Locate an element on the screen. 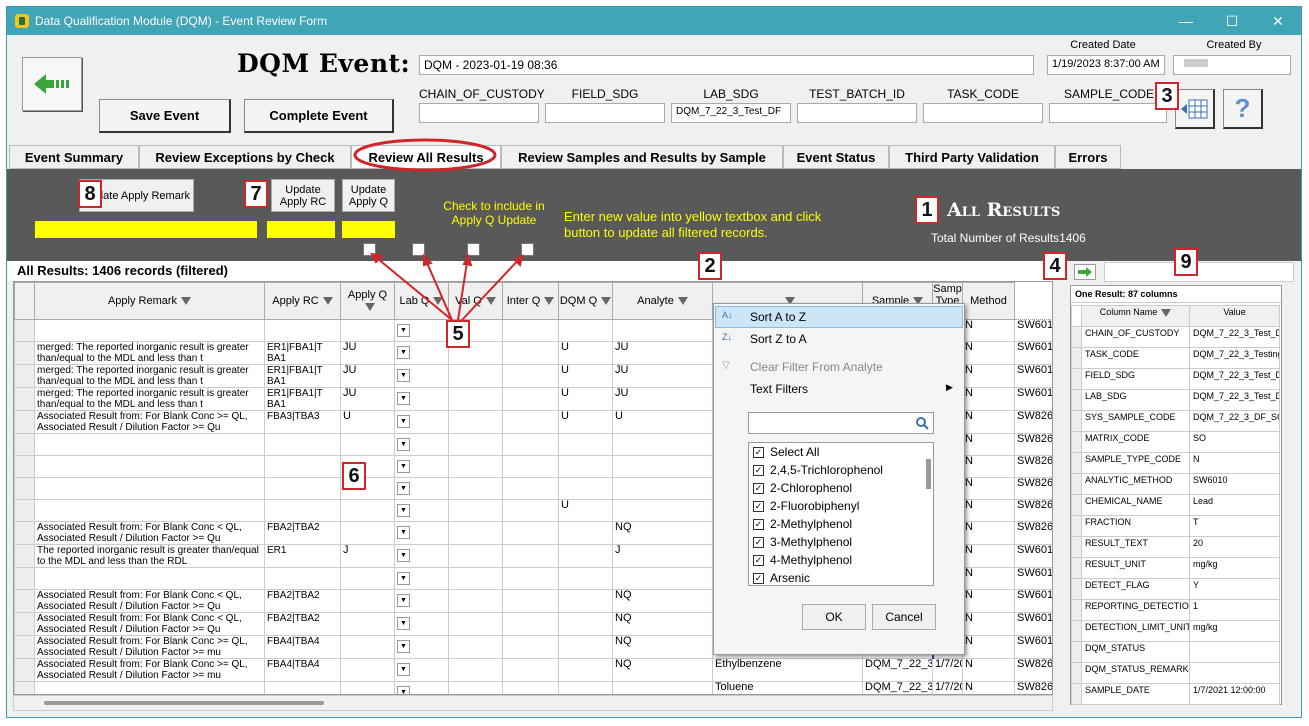  result-field-row: DETECTION_LIMIT_UNIT mg/kg is located at coordinates (1175, 631).